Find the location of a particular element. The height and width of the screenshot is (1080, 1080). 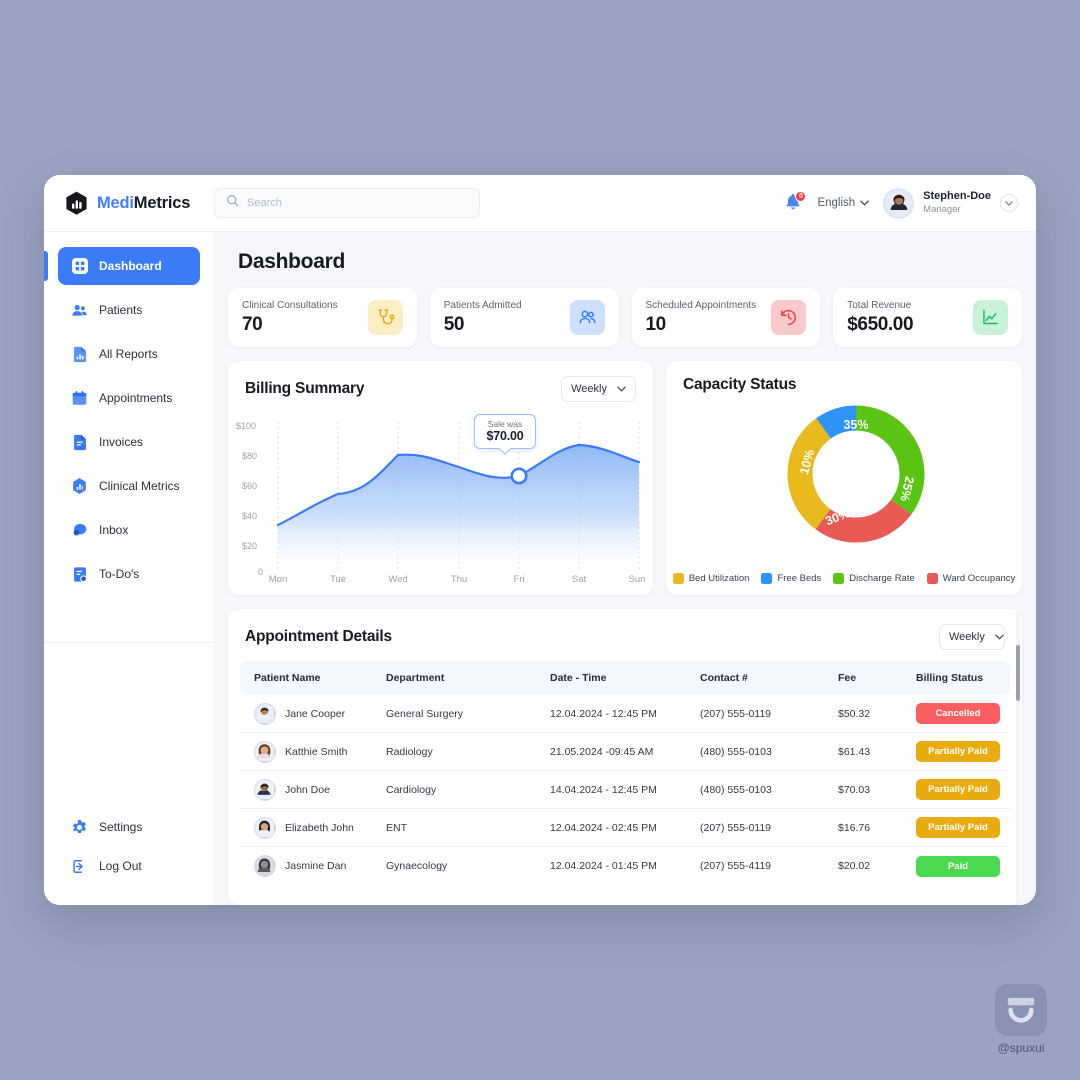

capacity-donut-chart: 35% 25% 30% 10% is located at coordinates (844, 475).